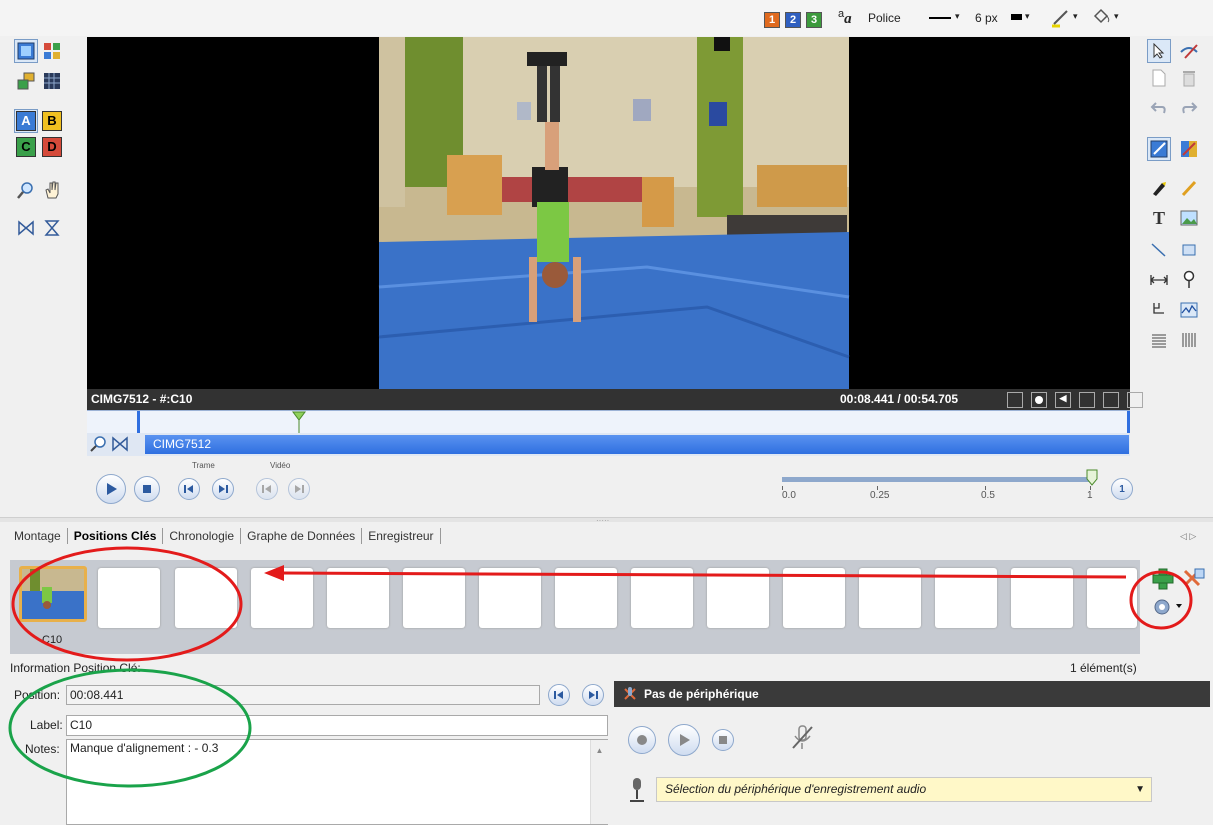 This screenshot has width=1213, height=825. What do you see at coordinates (299, 489) in the screenshot?
I see `last-frame-button` at bounding box center [299, 489].